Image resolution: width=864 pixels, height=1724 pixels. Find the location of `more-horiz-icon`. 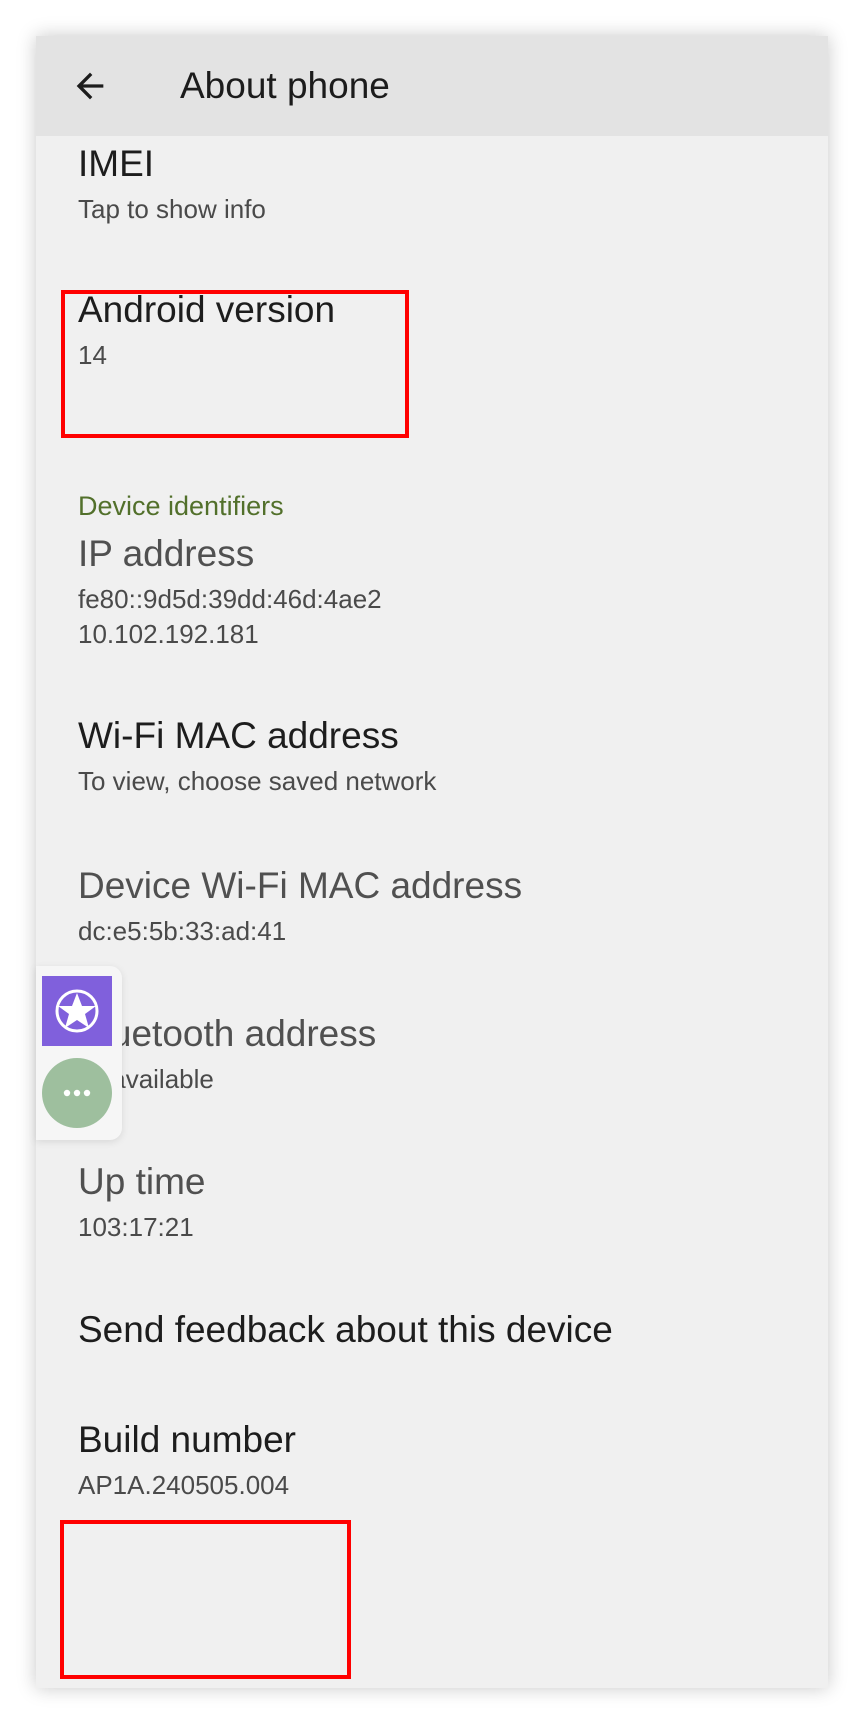

more-horiz-icon is located at coordinates (77, 1093).